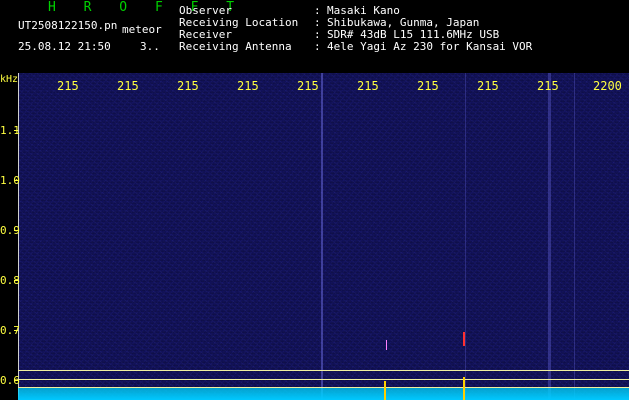 This screenshot has width=629, height=400. Describe the element at coordinates (68, 25) in the screenshot. I see `file-name: UT2508122150.pn` at that location.